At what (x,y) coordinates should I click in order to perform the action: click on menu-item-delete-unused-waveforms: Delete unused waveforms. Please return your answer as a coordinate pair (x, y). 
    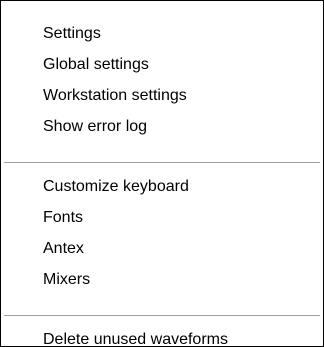
    Looking at the image, I should click on (162, 335).